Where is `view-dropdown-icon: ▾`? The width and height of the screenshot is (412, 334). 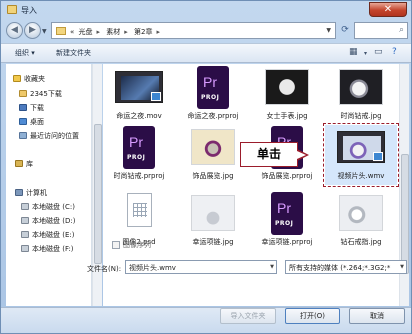 view-dropdown-icon: ▾ is located at coordinates (365, 53).